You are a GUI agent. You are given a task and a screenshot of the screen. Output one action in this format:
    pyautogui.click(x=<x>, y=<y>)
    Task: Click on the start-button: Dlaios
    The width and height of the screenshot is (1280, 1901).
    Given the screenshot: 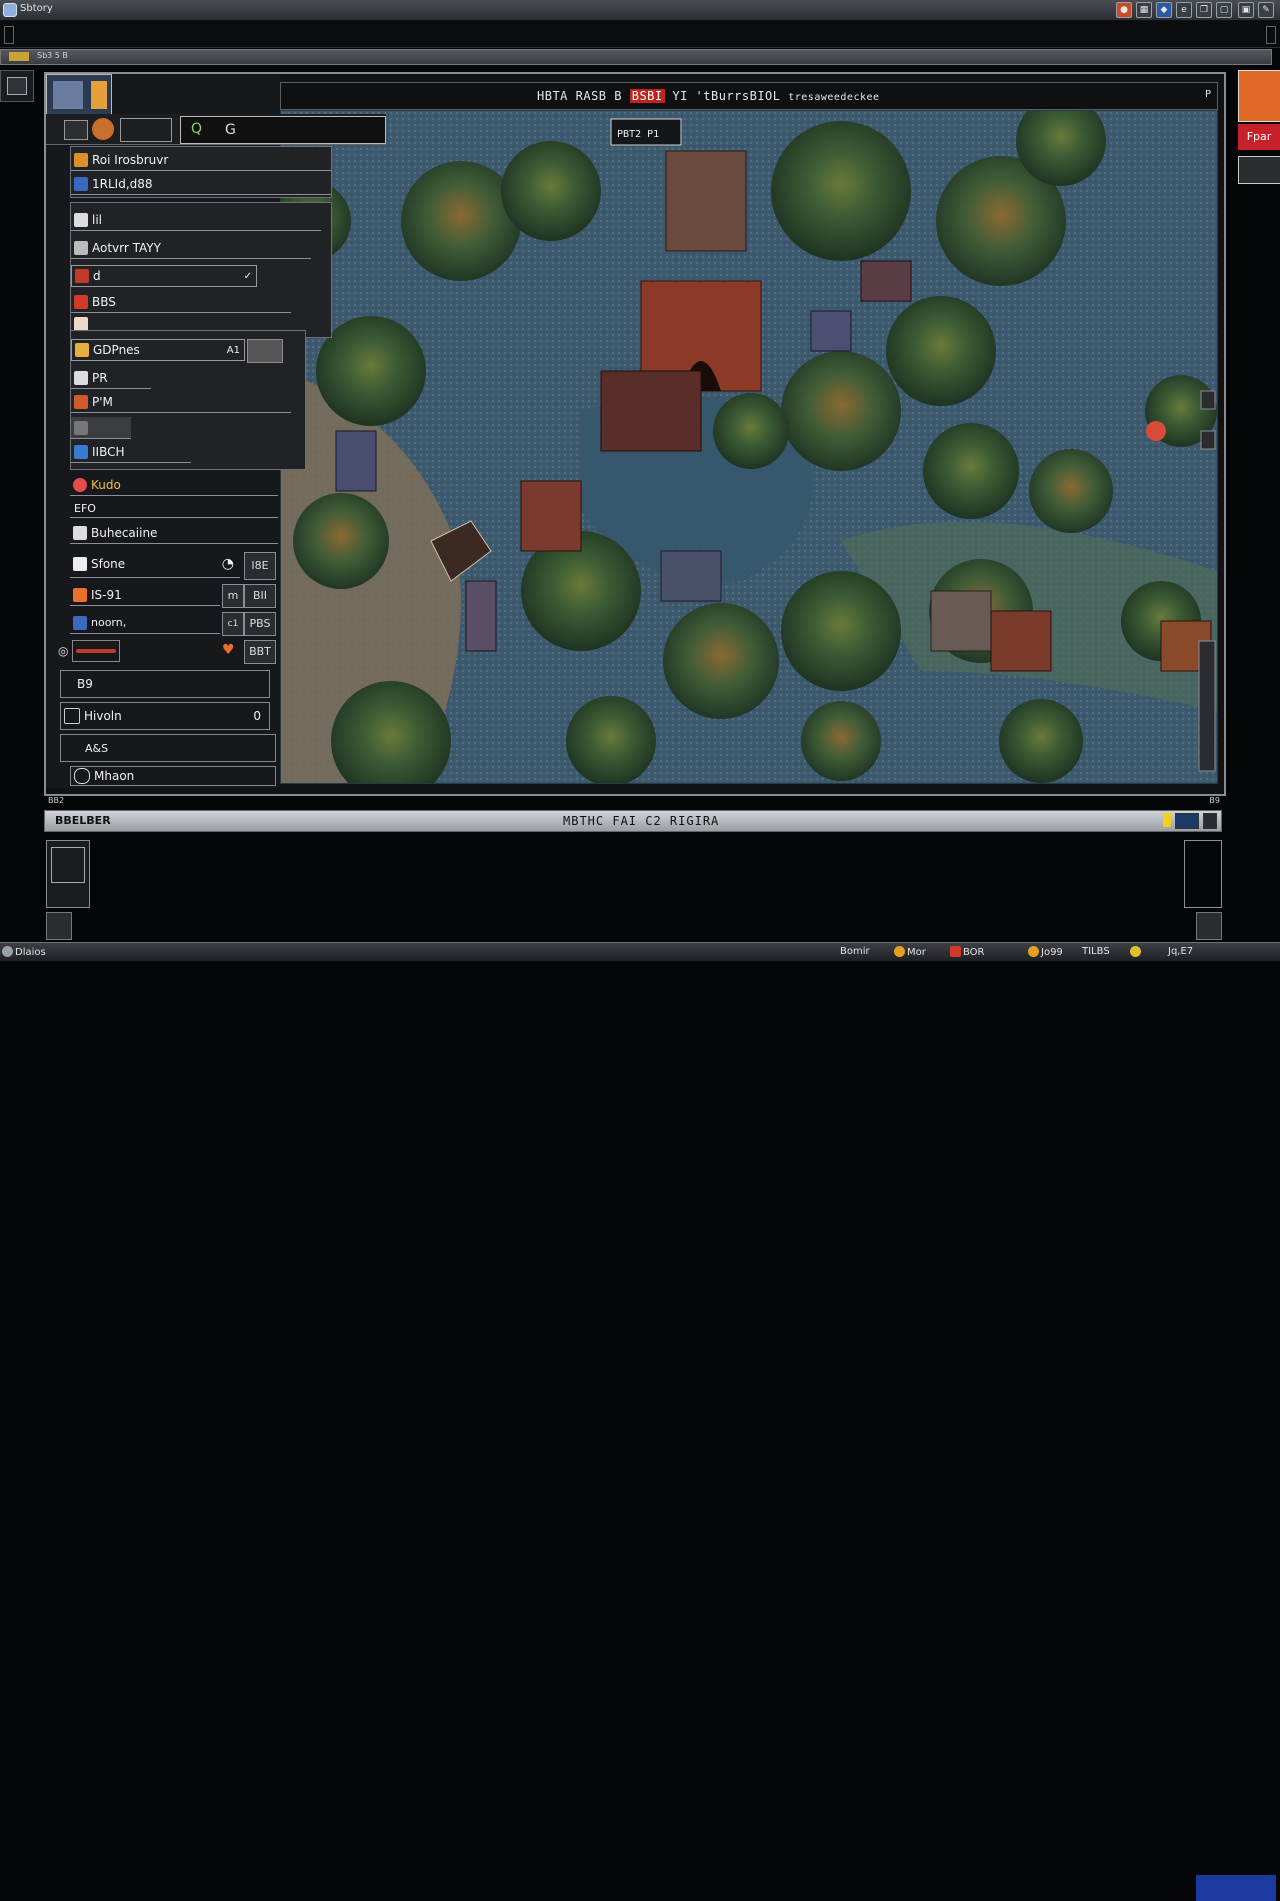 What is the action you would take?
    pyautogui.click(x=24, y=952)
    